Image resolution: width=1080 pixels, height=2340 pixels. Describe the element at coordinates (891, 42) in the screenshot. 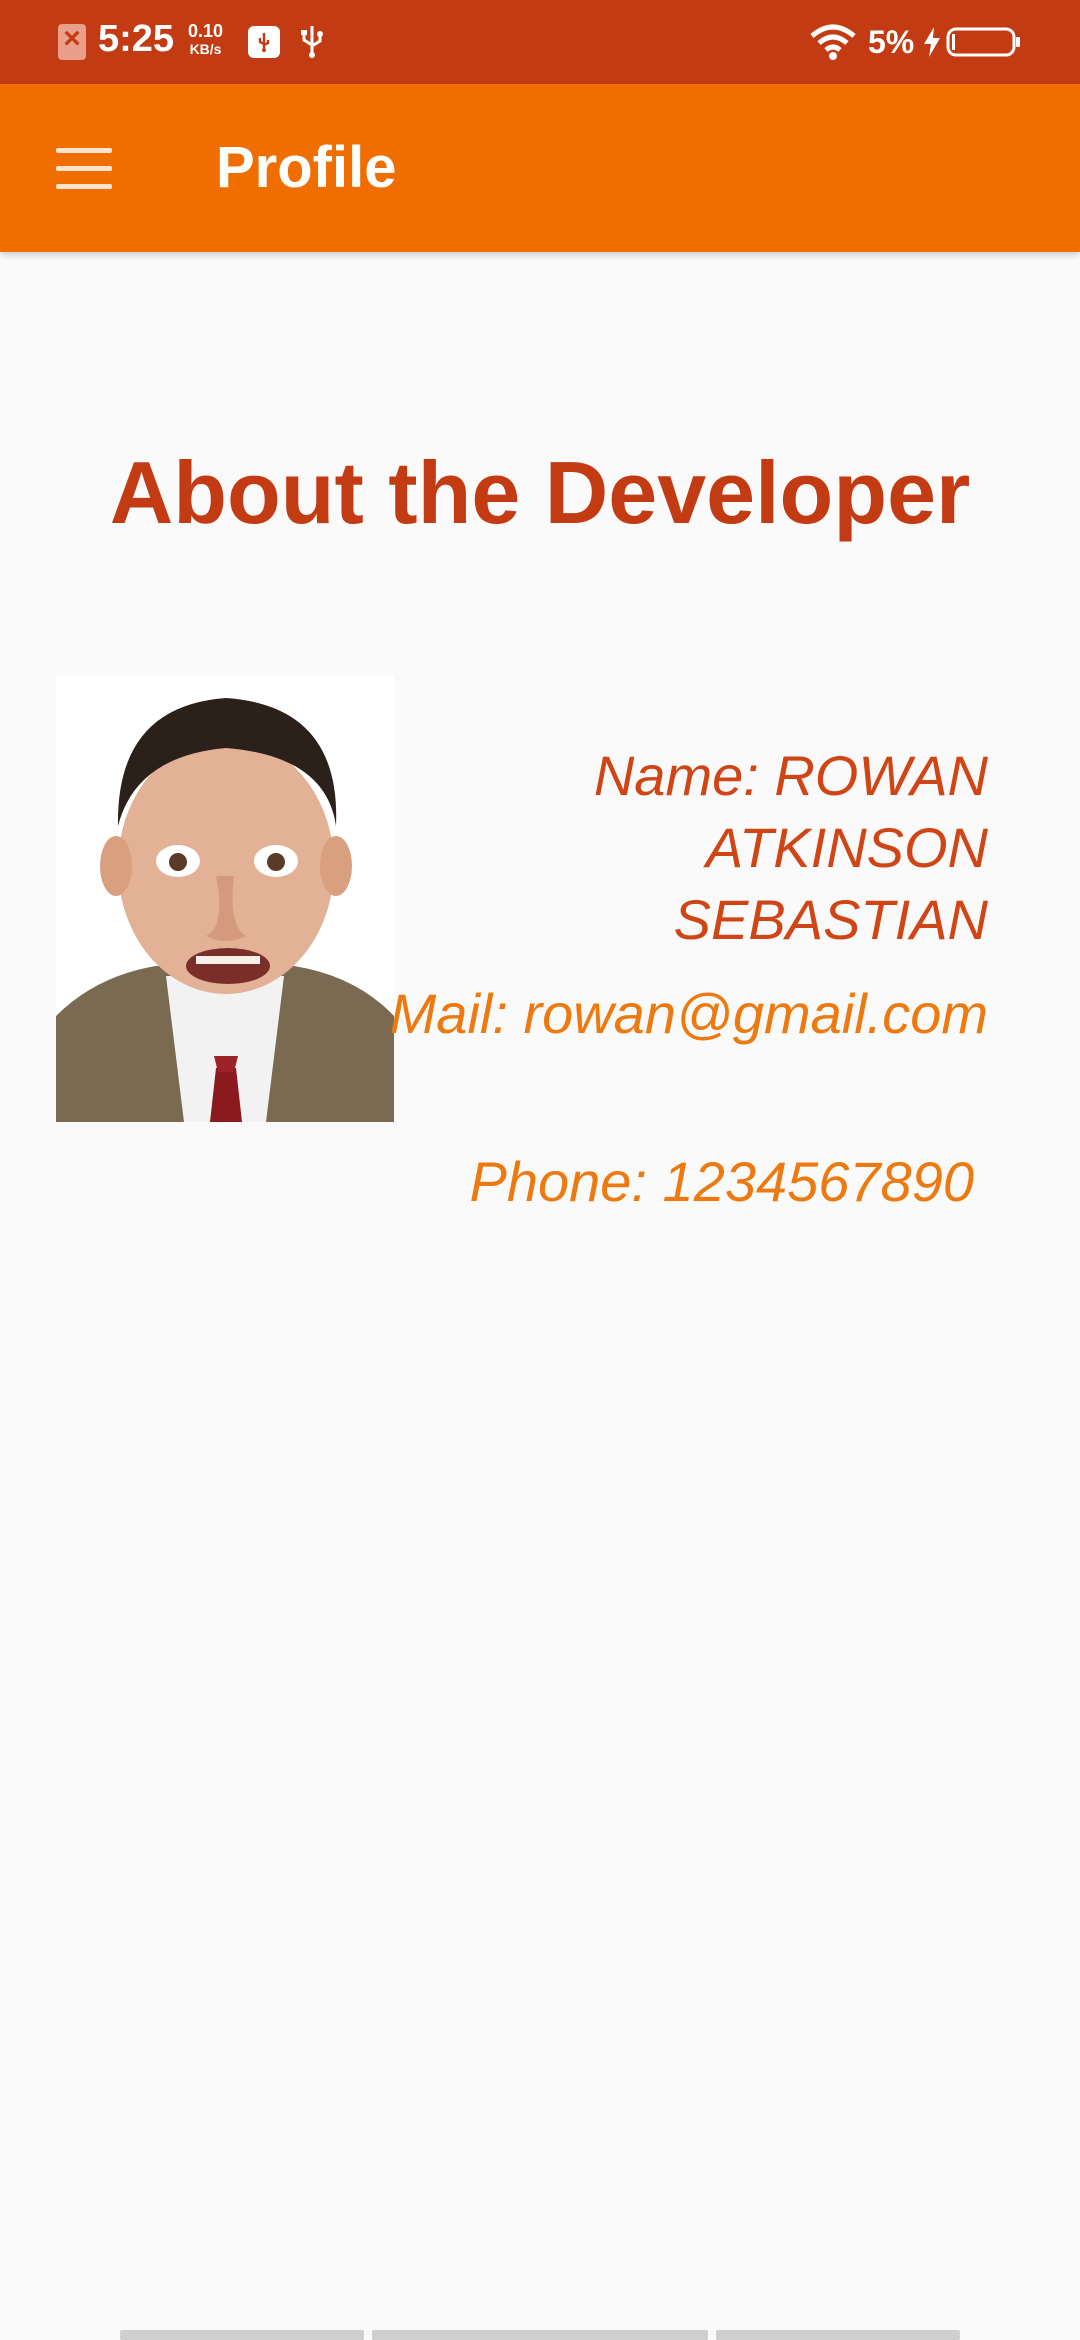

I see `battery-percent: 5%` at that location.